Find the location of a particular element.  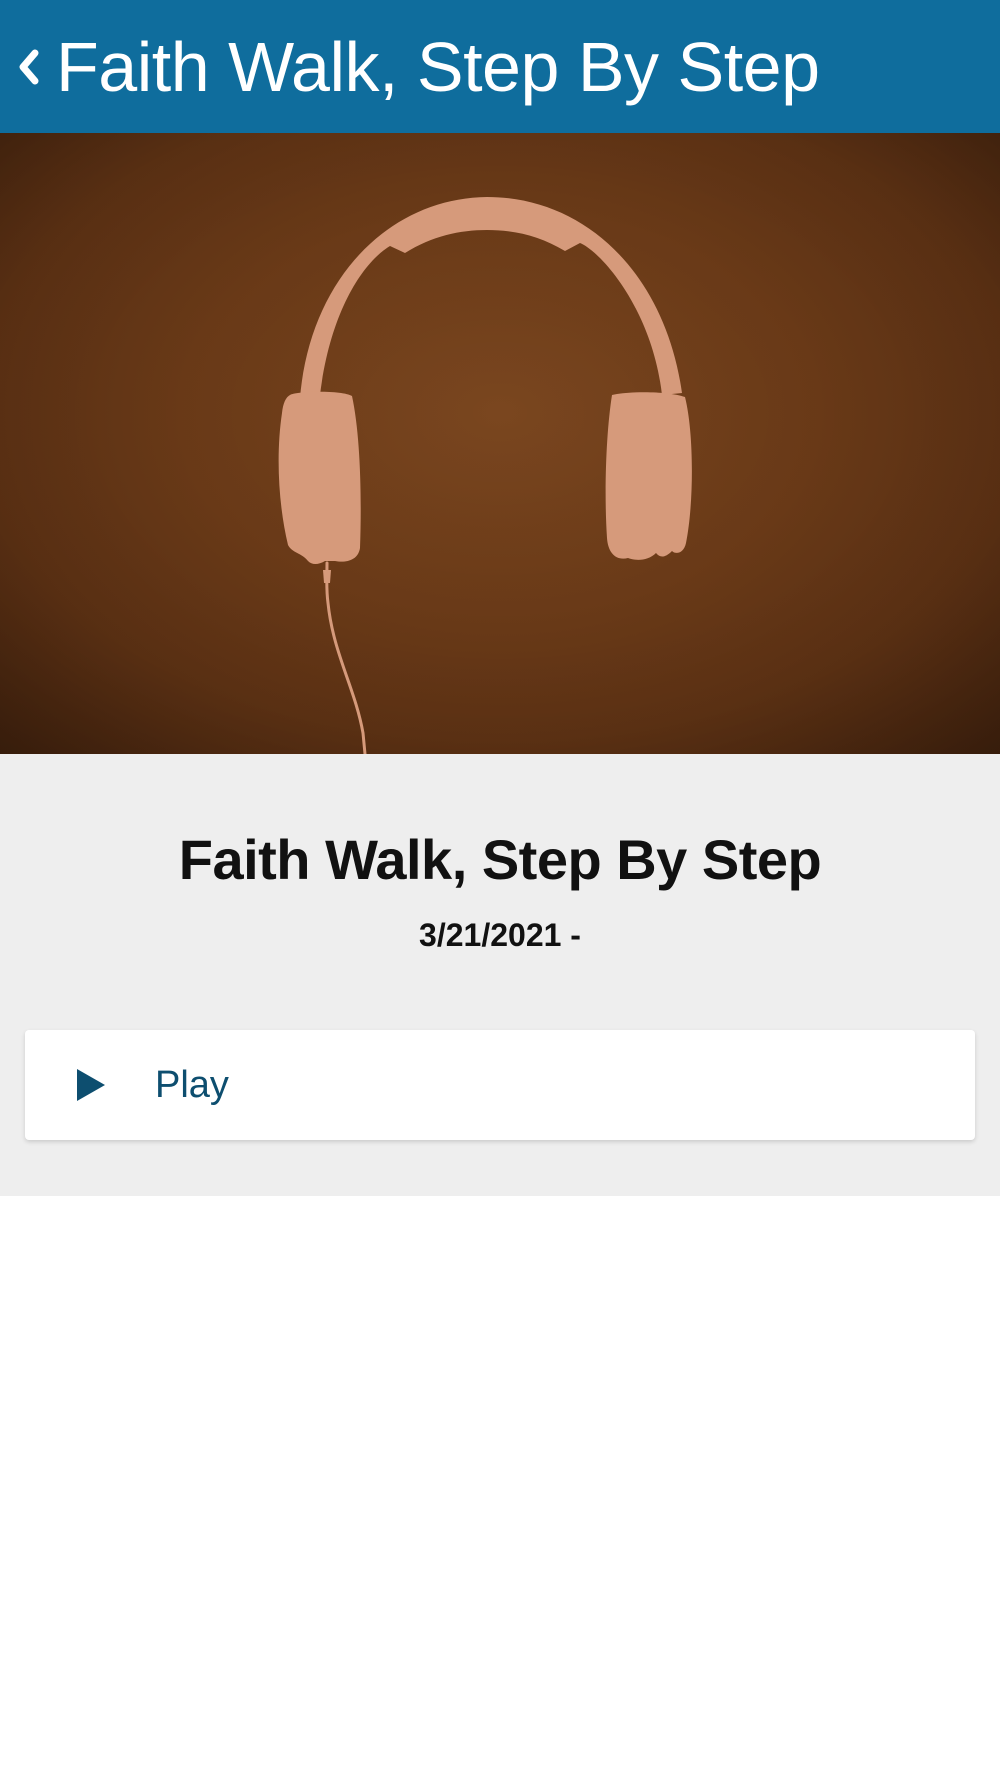

play-icon is located at coordinates (91, 1085).